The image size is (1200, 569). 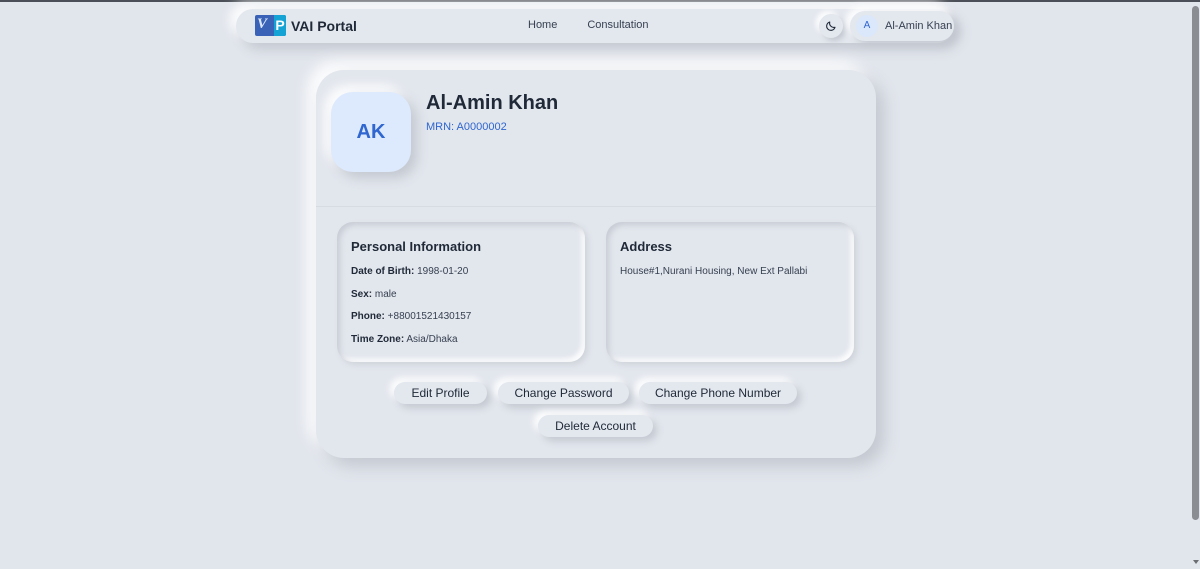 What do you see at coordinates (371, 132) in the screenshot?
I see `profile-avatar: AK` at bounding box center [371, 132].